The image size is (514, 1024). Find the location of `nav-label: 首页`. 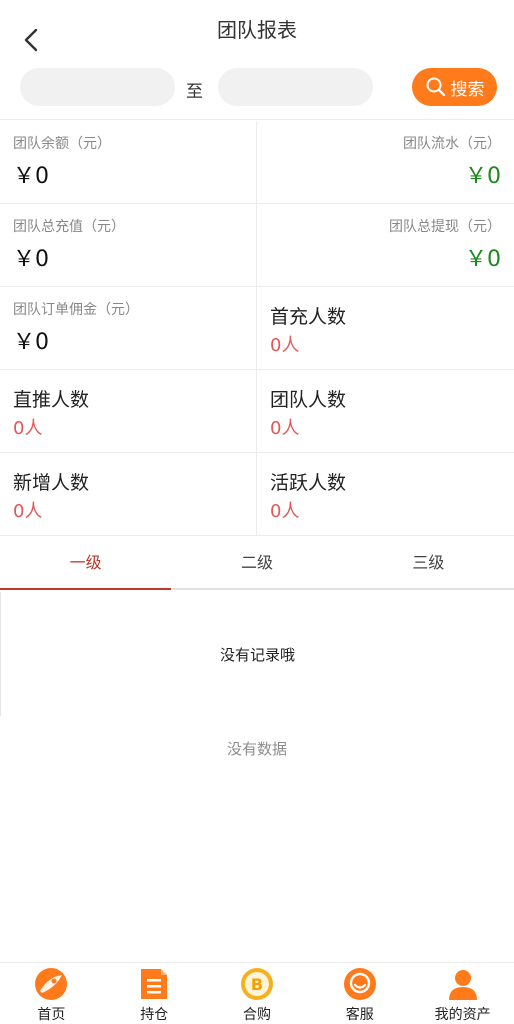

nav-label: 首页 is located at coordinates (51, 1015).